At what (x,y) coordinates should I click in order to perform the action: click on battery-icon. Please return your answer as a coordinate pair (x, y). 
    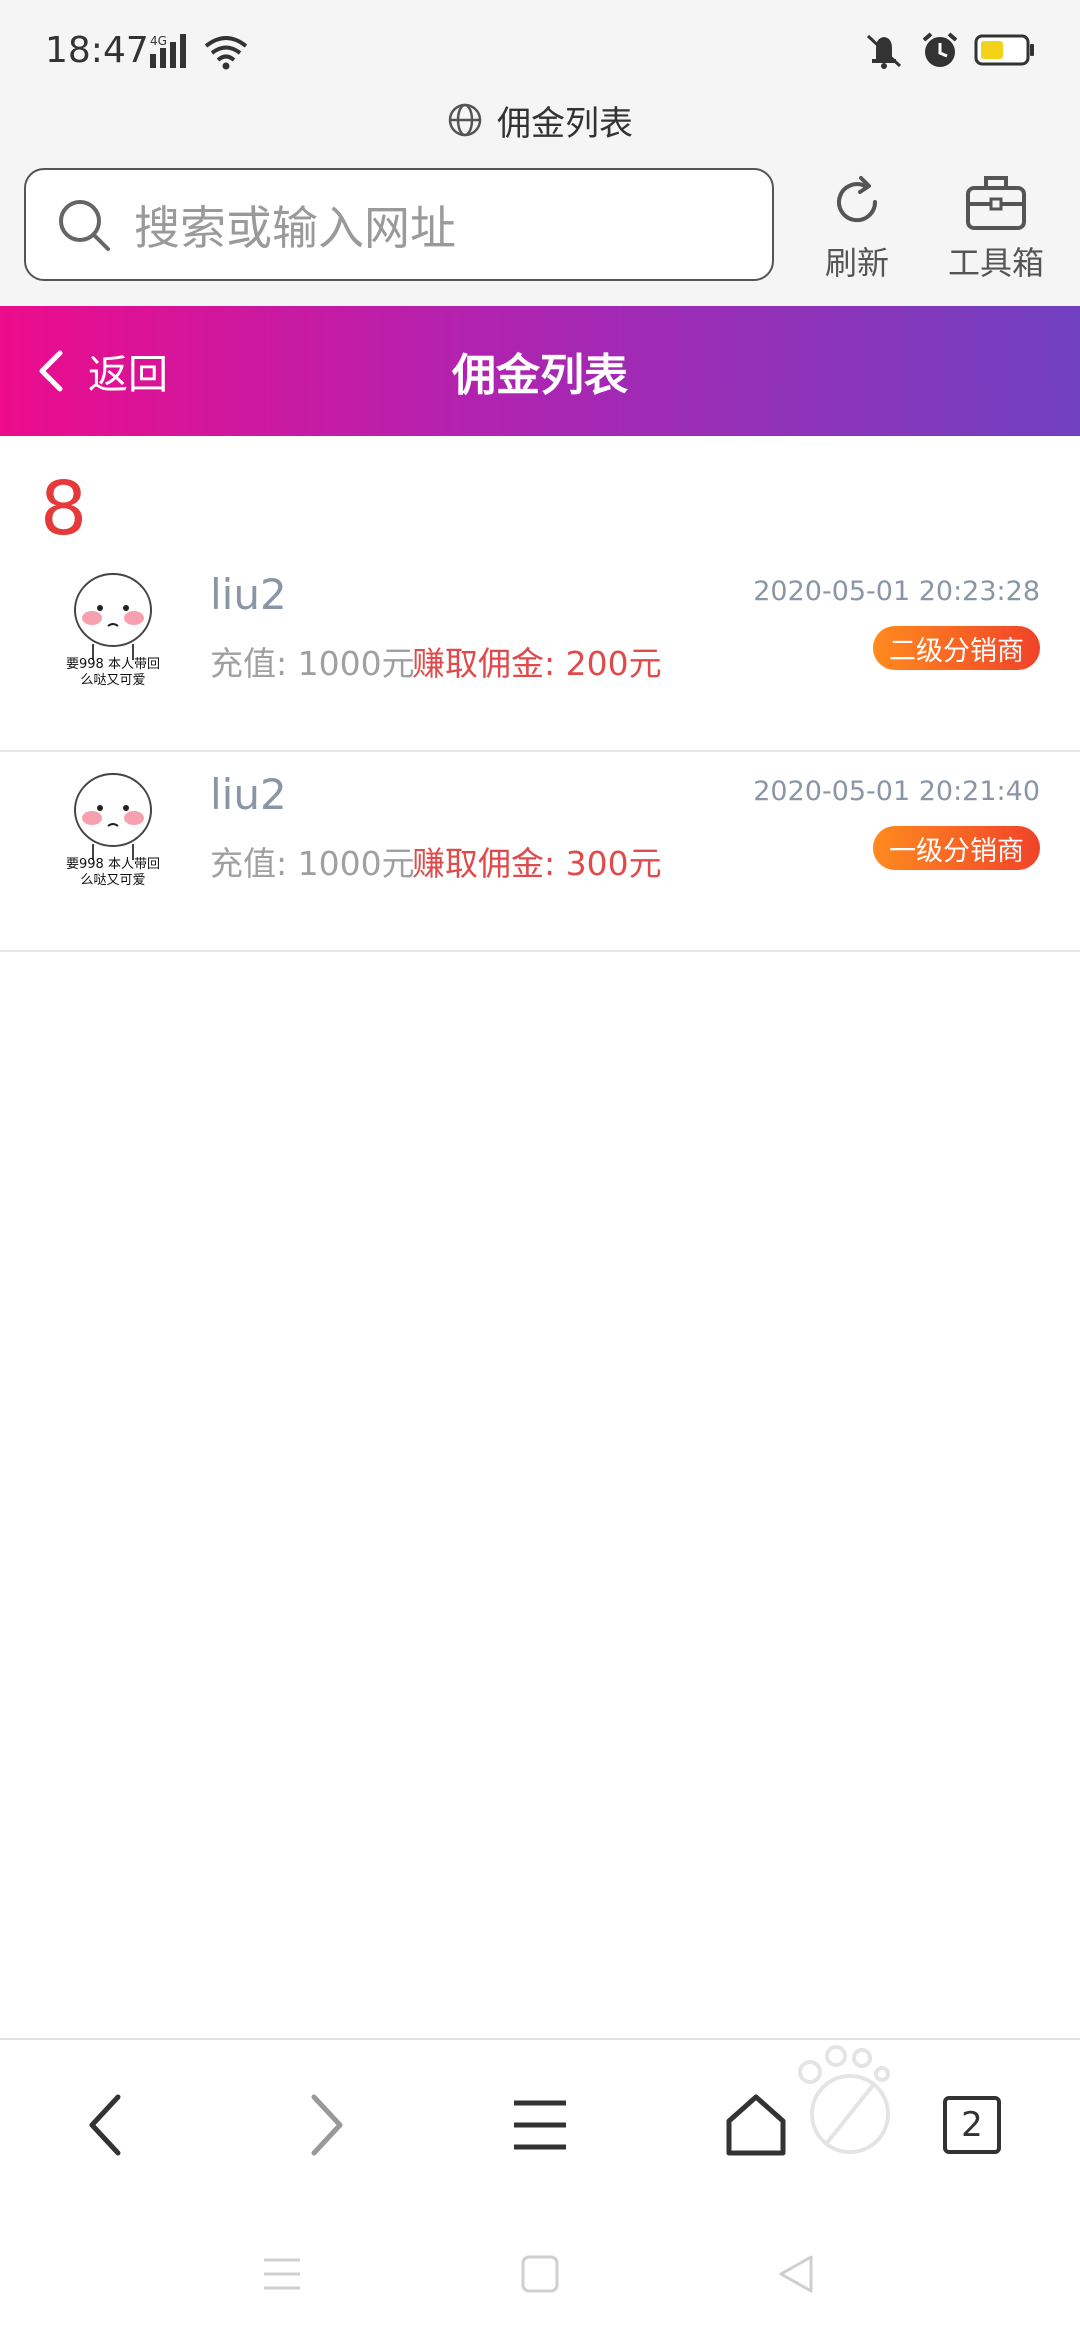
    Looking at the image, I should click on (1004, 50).